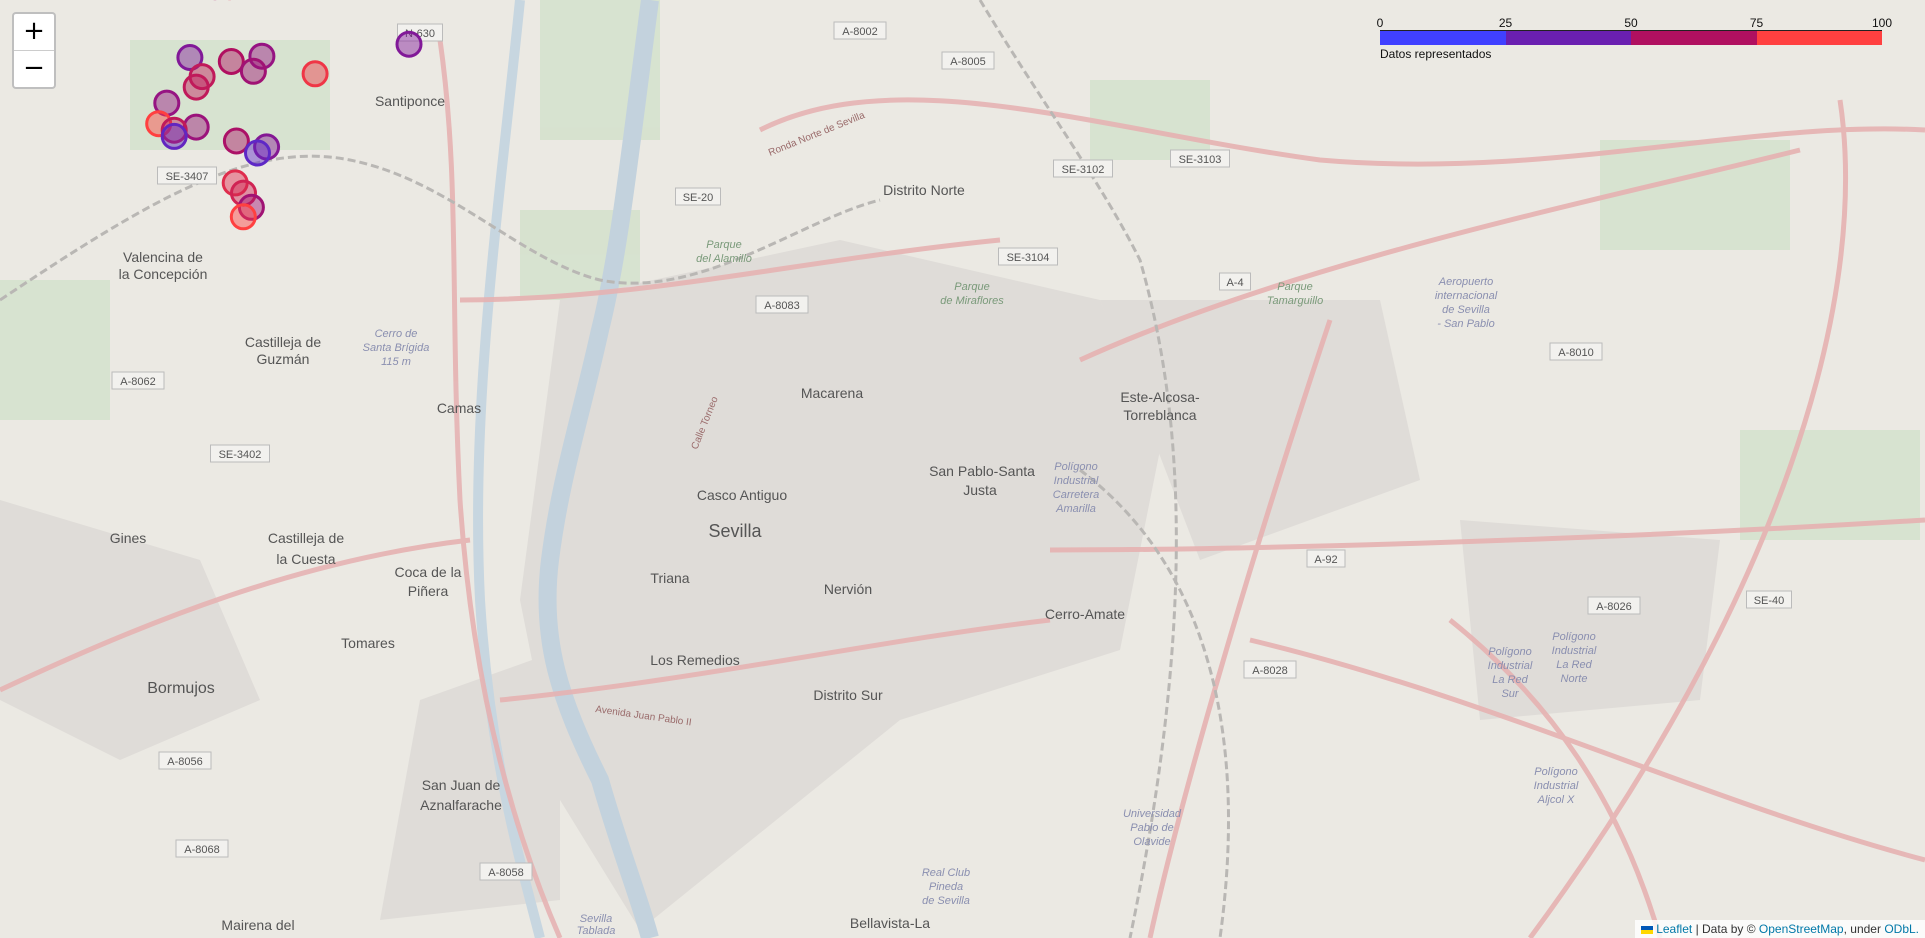  Describe the element at coordinates (742, 495) in the screenshot. I see `place-label: Casco Antiguo` at that location.